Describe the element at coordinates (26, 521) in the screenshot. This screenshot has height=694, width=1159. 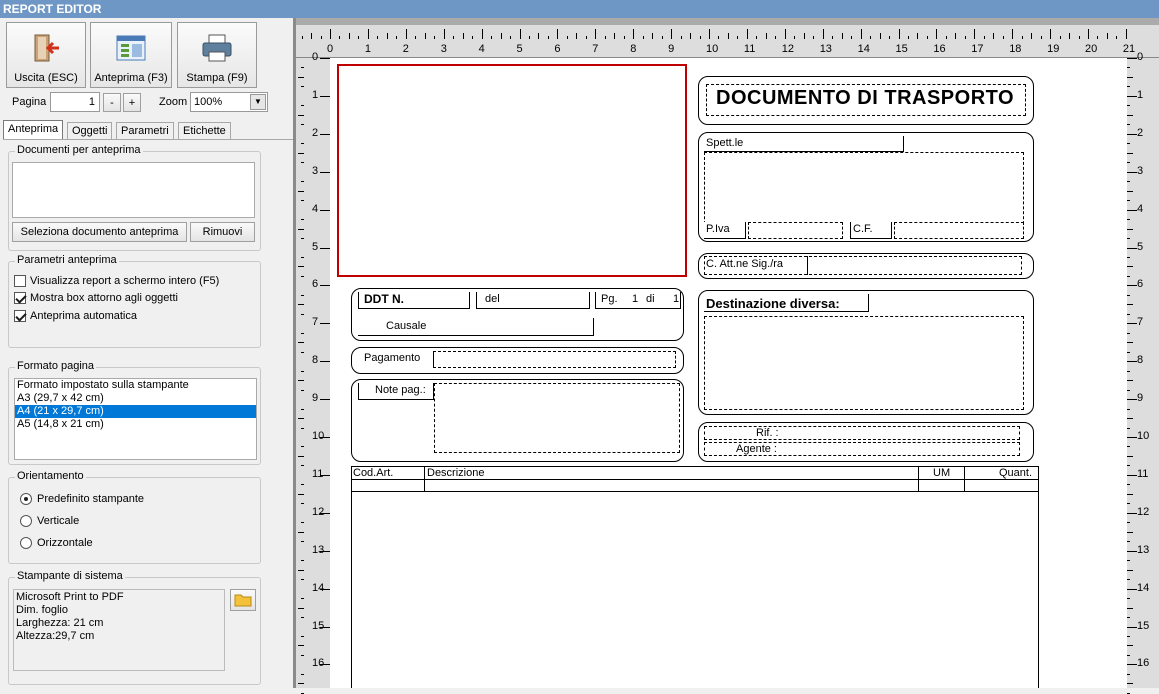
I see `vertical-radio` at that location.